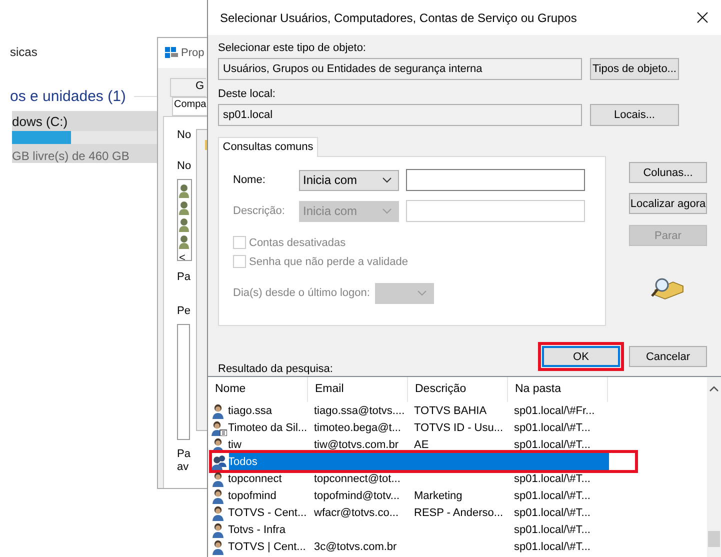 This screenshot has height=557, width=721. Describe the element at coordinates (275, 369) in the screenshot. I see `results-label: Resultado da pesquisa:` at that location.